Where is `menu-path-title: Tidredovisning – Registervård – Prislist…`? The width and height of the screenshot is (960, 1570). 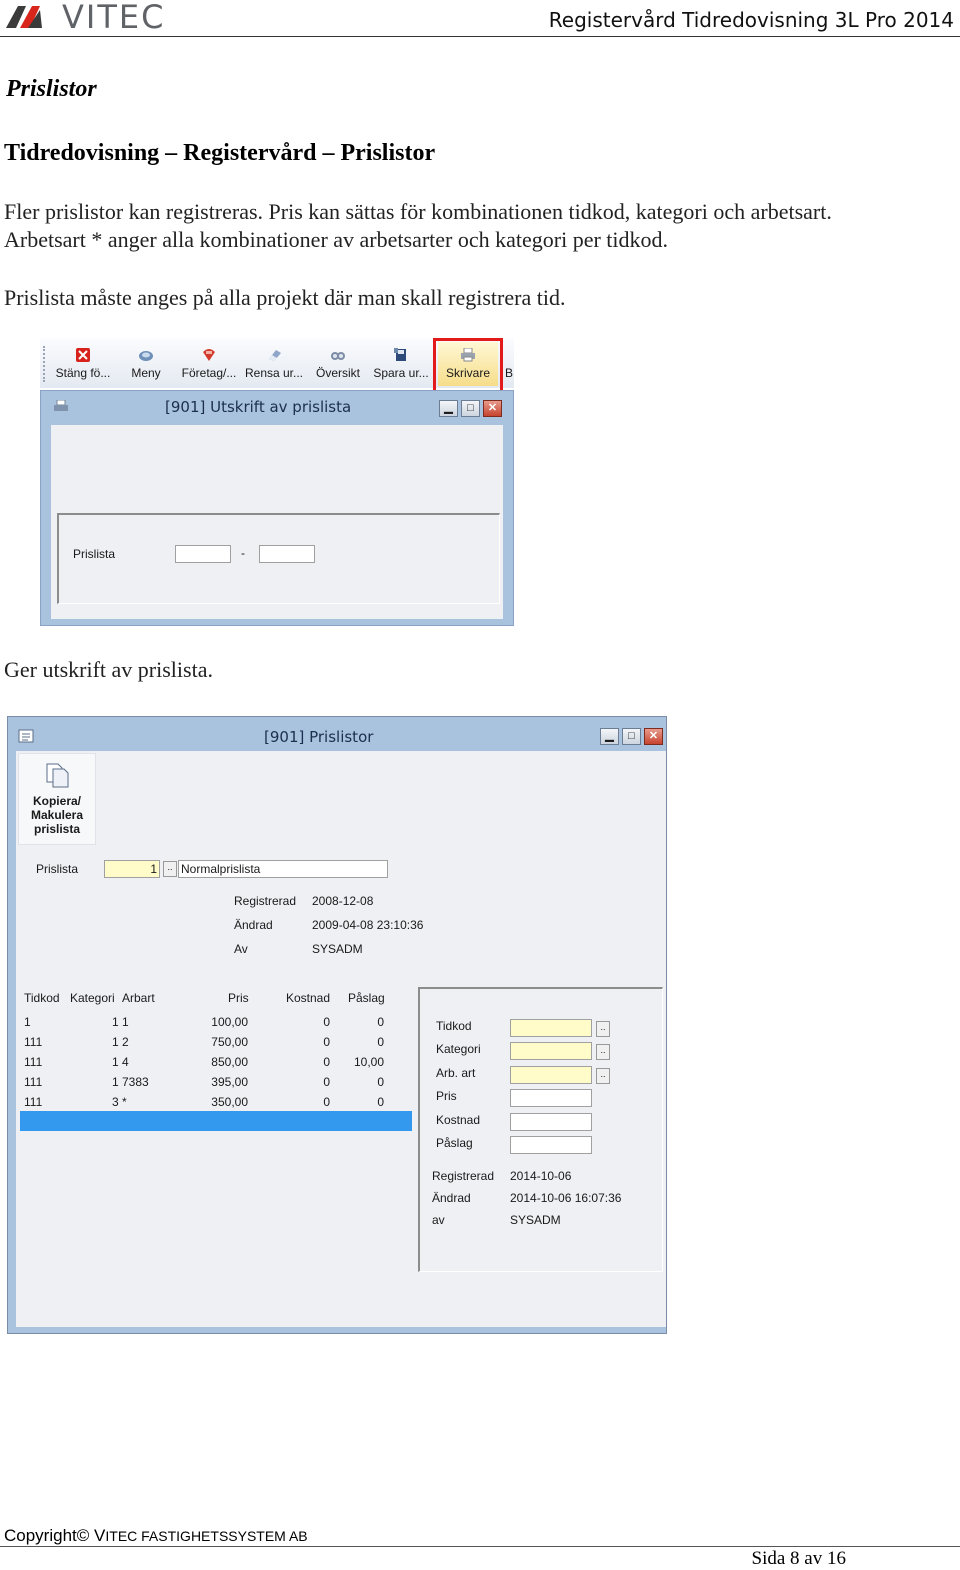
menu-path-title: Tidredovisning – Registervård – Prislist… is located at coordinates (220, 153).